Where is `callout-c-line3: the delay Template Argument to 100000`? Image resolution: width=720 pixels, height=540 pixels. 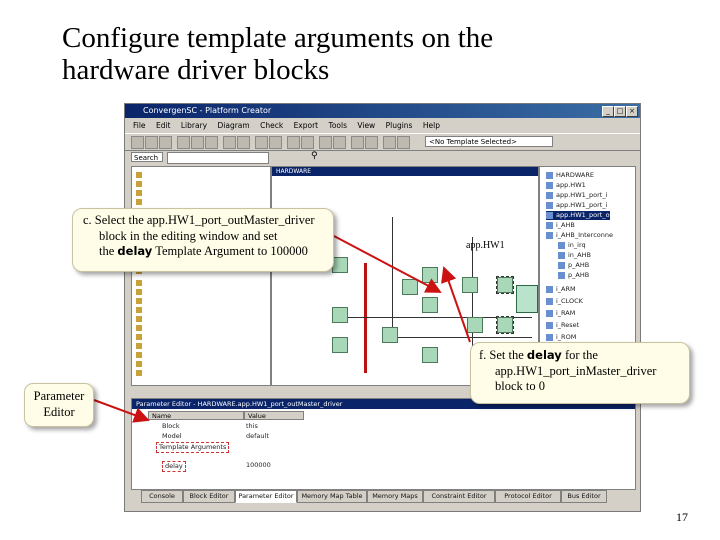 callout-c-line3: the delay Template Argument to 100000 is located at coordinates (205, 252).